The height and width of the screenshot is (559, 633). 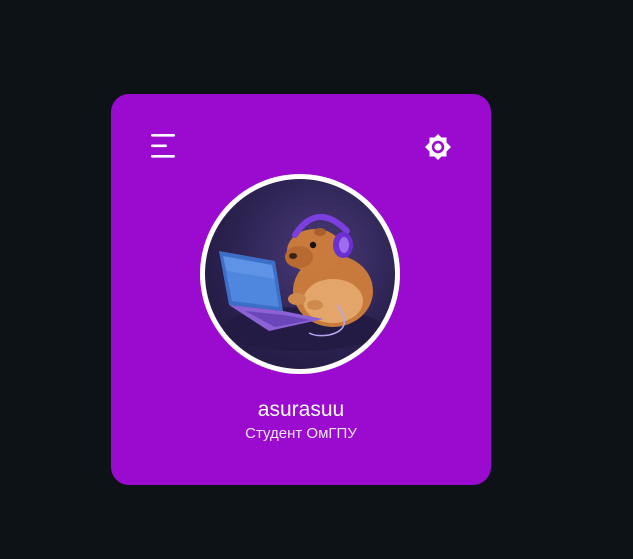 I want to click on menu-button, so click(x=164, y=146).